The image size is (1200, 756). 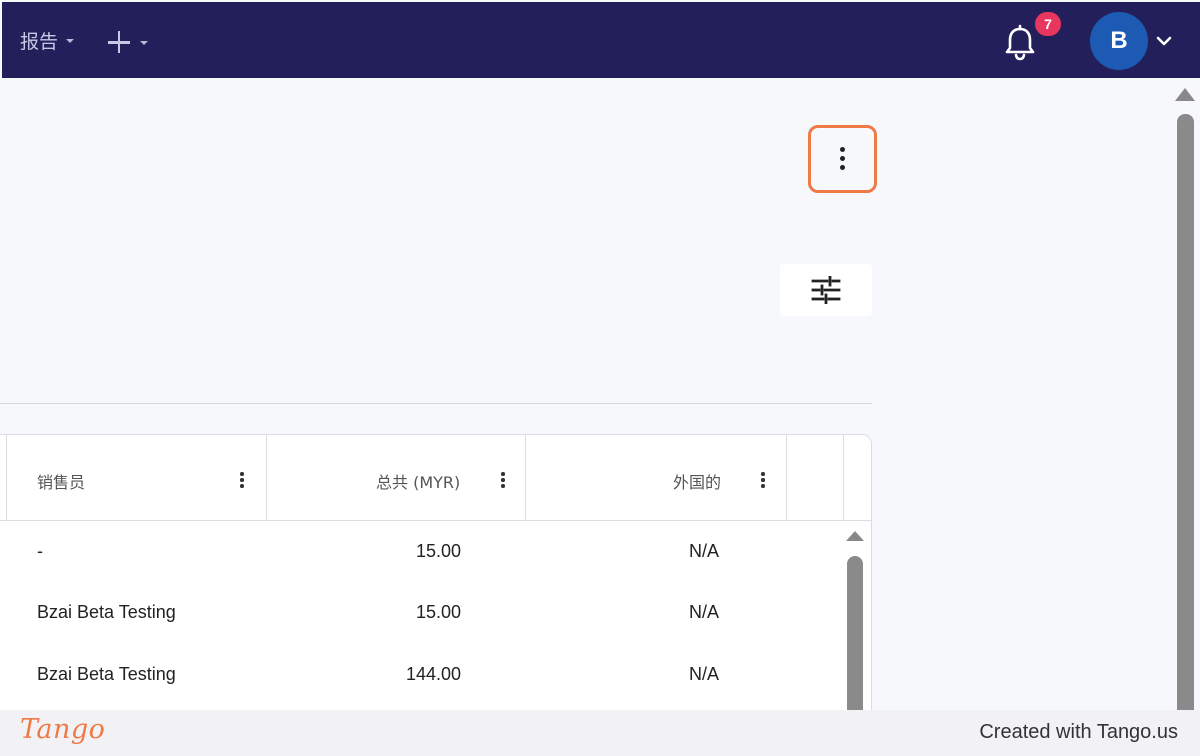 I want to click on account-menu-toggle, so click(x=1164, y=41).